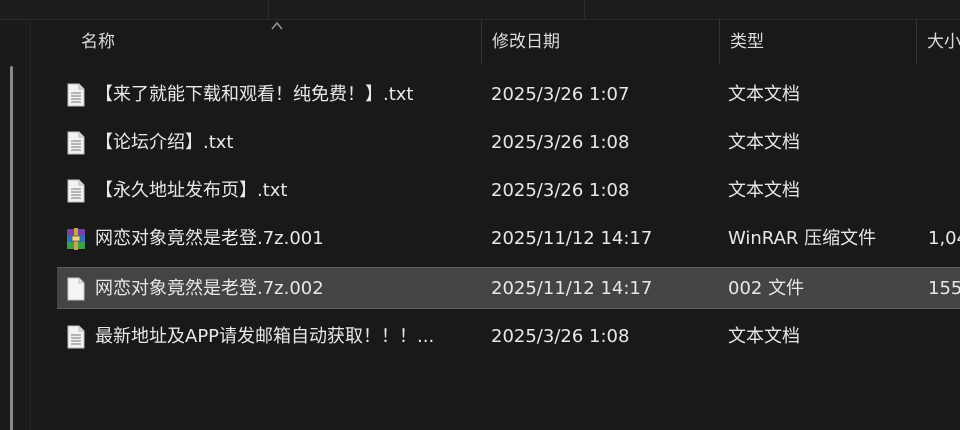 The image size is (960, 430). I want to click on file-name: 网恋对象竟然是老登.7z.002, so click(209, 288).